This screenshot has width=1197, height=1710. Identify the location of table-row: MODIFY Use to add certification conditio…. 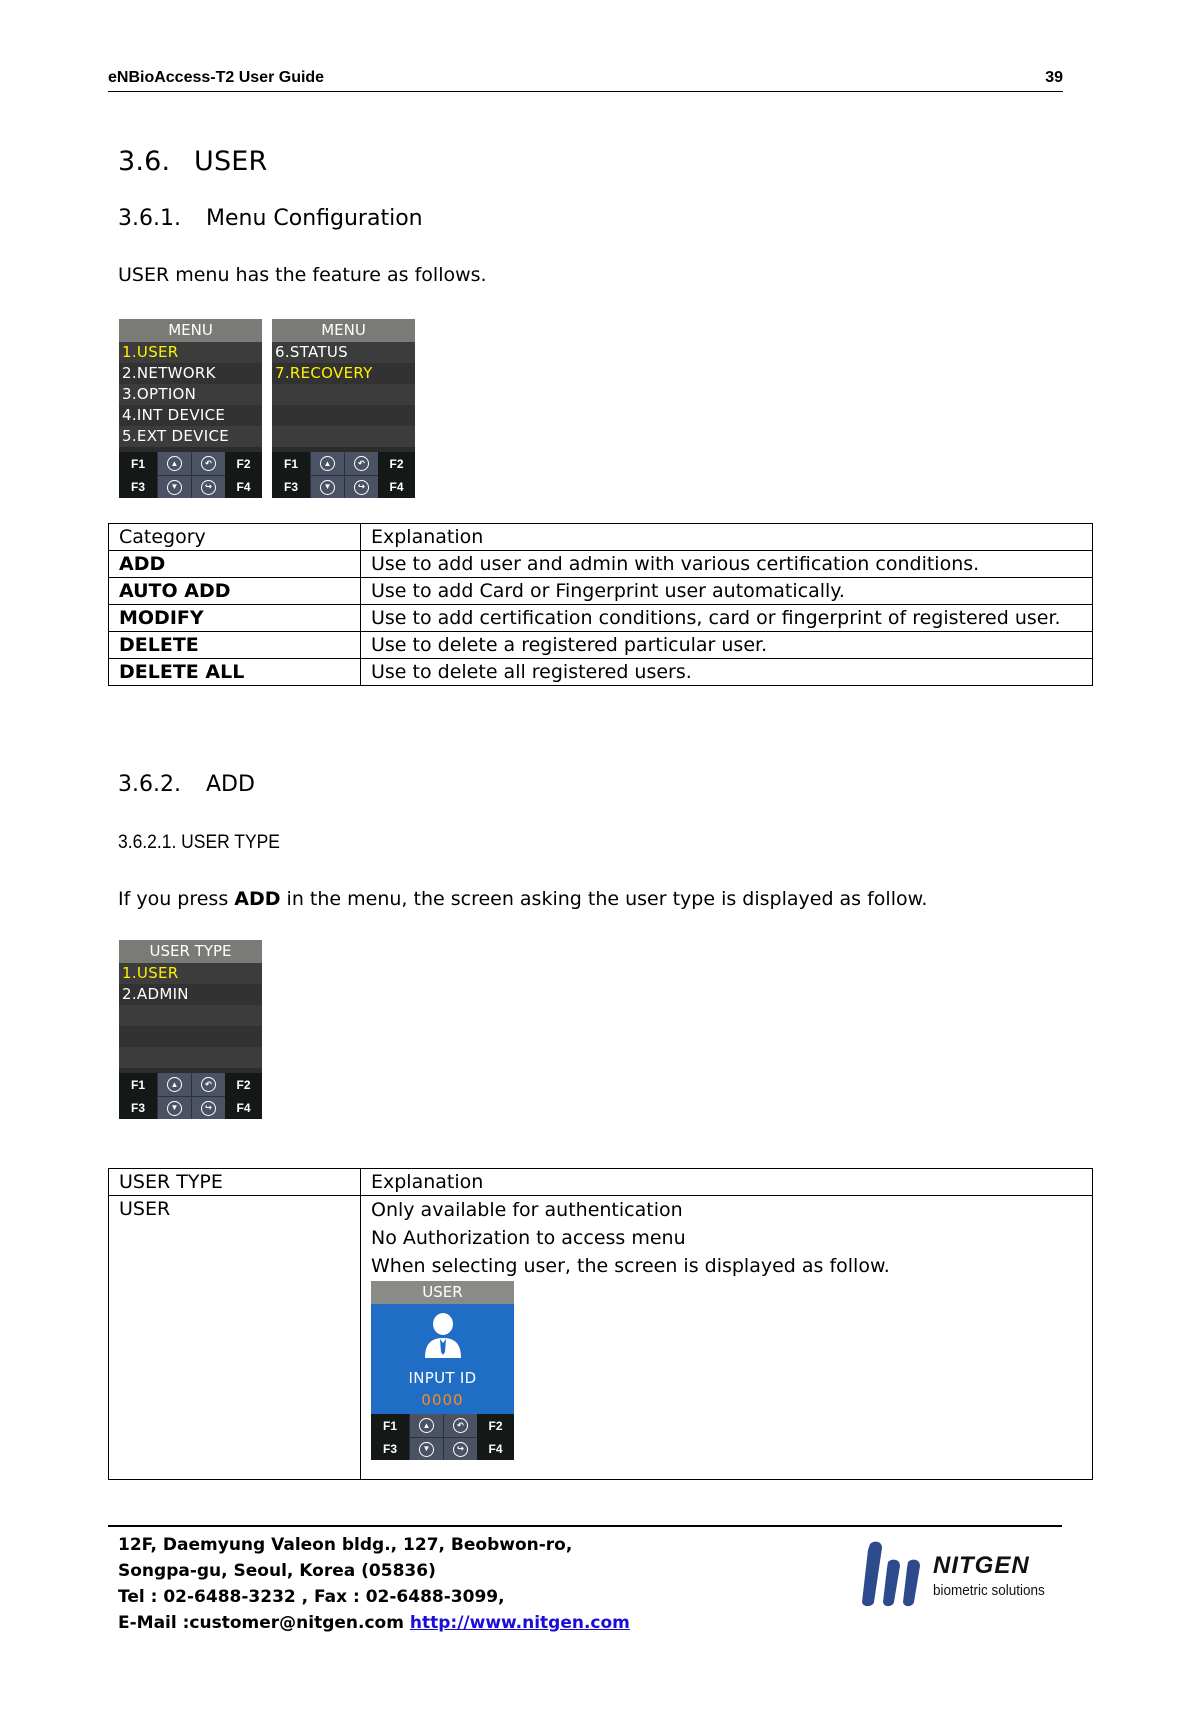
(600, 618).